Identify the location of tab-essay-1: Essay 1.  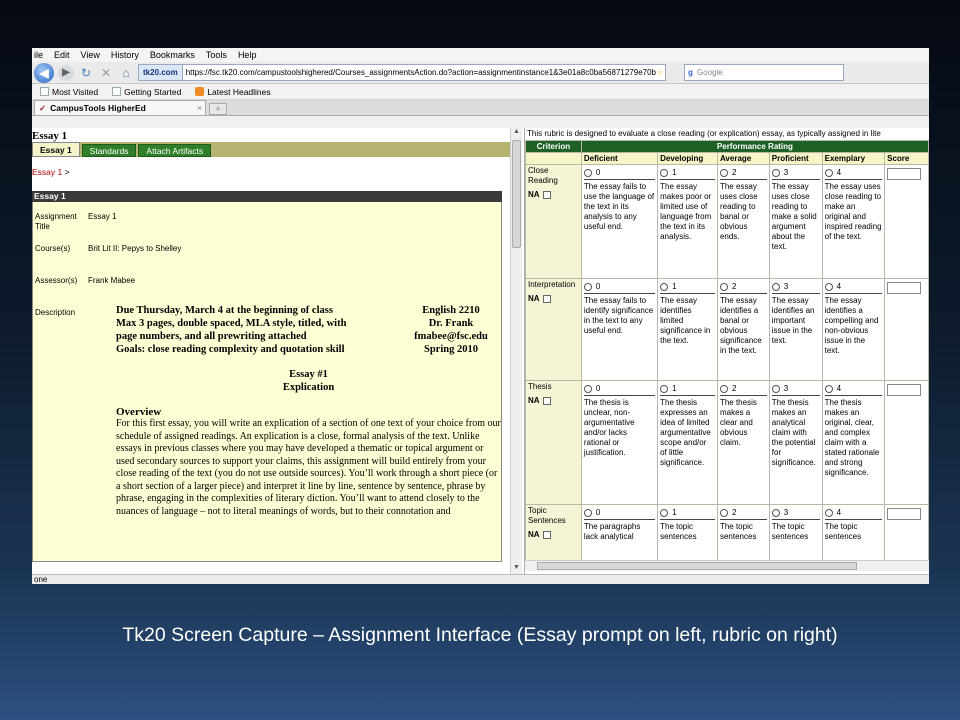
(56, 149).